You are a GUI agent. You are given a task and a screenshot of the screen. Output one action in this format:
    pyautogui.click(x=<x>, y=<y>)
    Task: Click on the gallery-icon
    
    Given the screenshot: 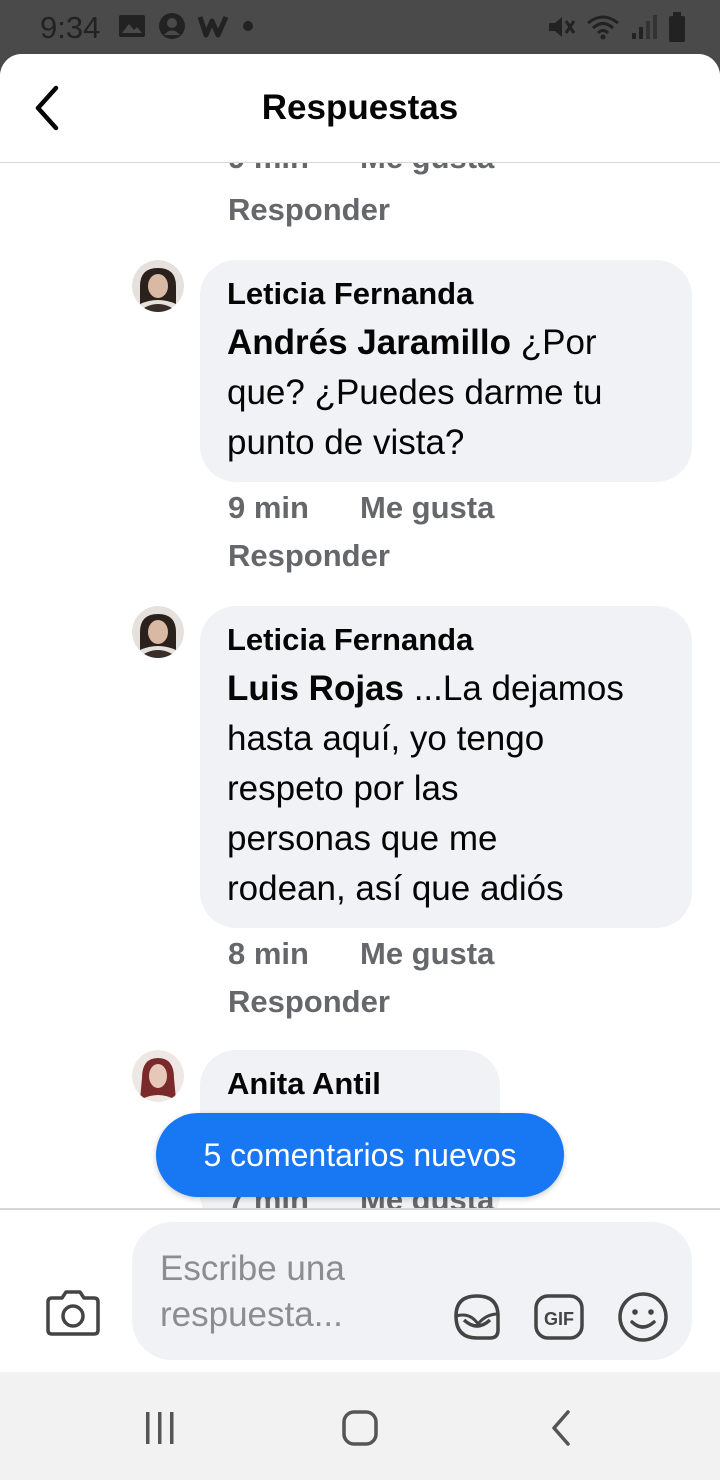 What is the action you would take?
    pyautogui.click(x=132, y=26)
    